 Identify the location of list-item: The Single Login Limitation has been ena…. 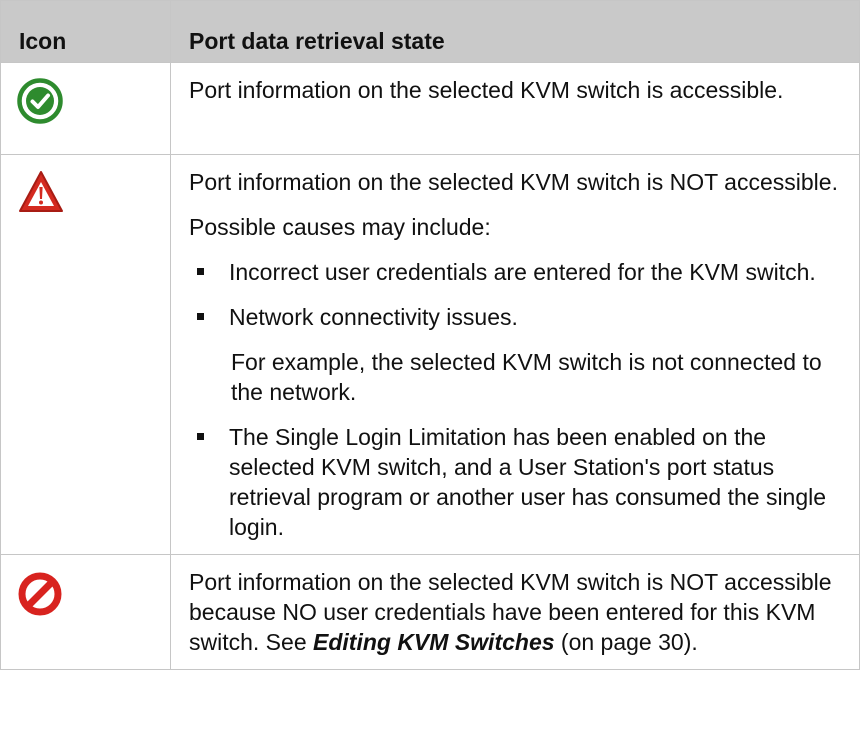
(520, 482).